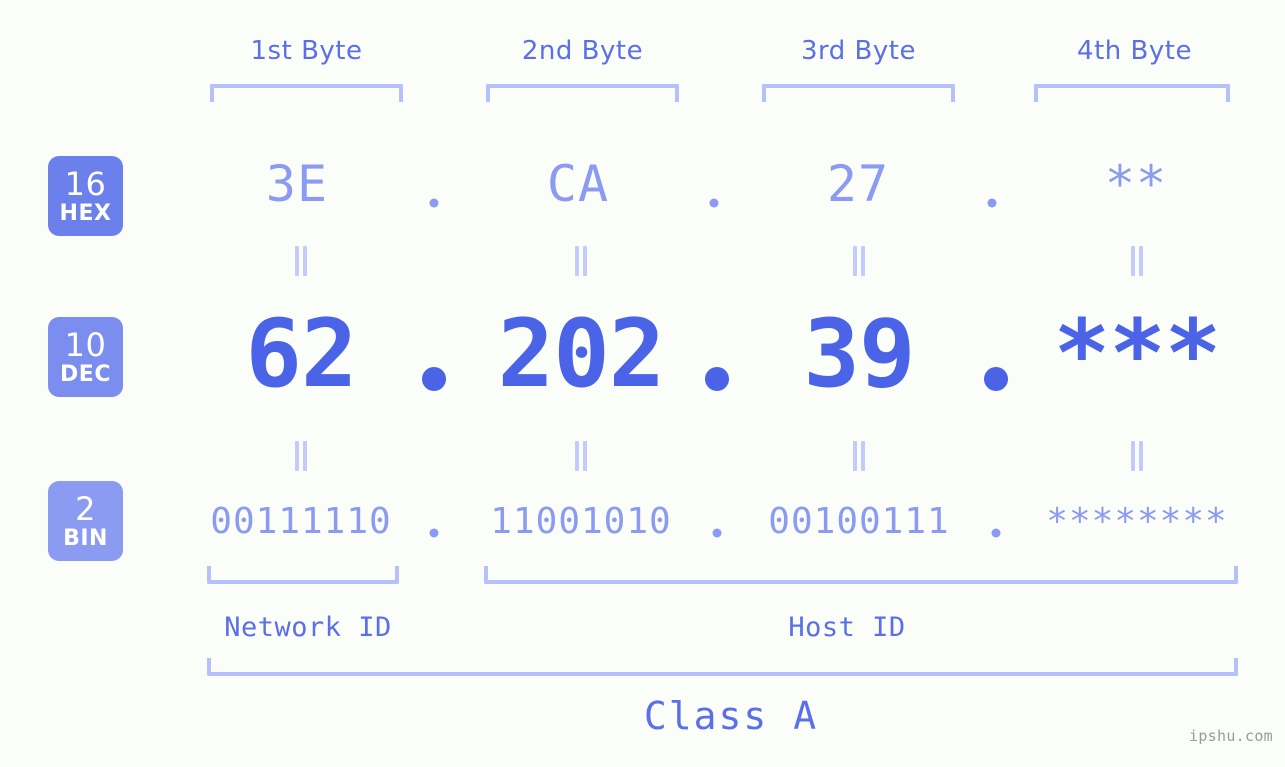 The image size is (1285, 767). Describe the element at coordinates (731, 716) in the screenshot. I see `class-label: Class A` at that location.